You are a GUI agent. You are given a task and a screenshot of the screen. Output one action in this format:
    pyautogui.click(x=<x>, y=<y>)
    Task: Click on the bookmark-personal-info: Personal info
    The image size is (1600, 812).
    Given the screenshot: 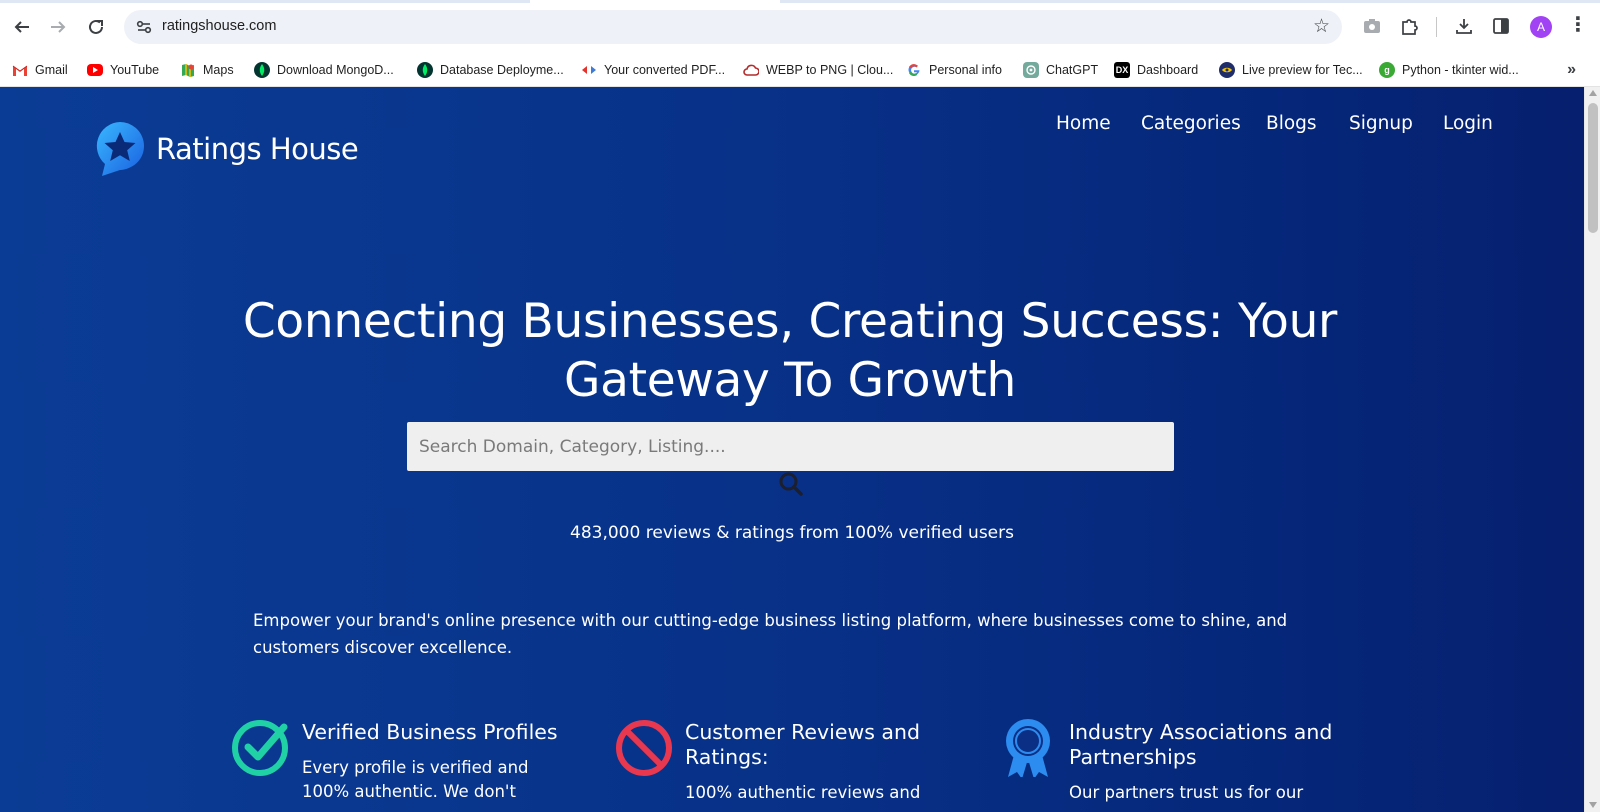 What is the action you would take?
    pyautogui.click(x=954, y=70)
    